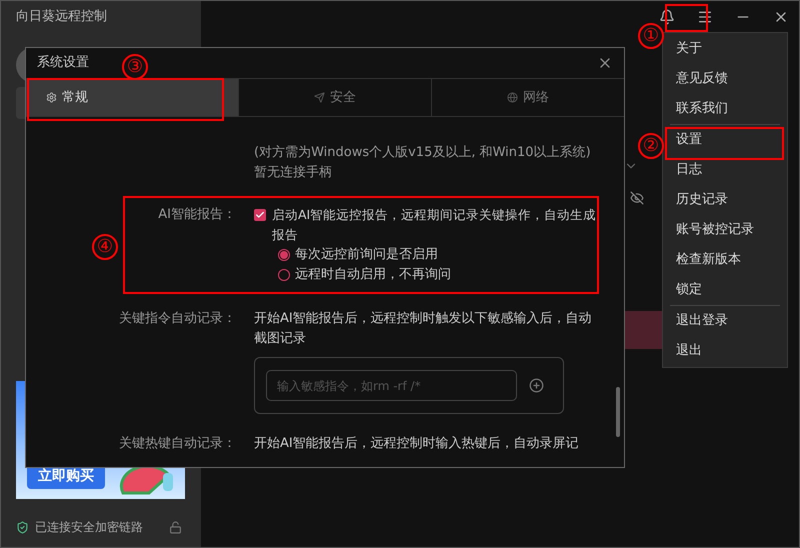  What do you see at coordinates (527, 97) in the screenshot?
I see `settings-tab: 网络` at bounding box center [527, 97].